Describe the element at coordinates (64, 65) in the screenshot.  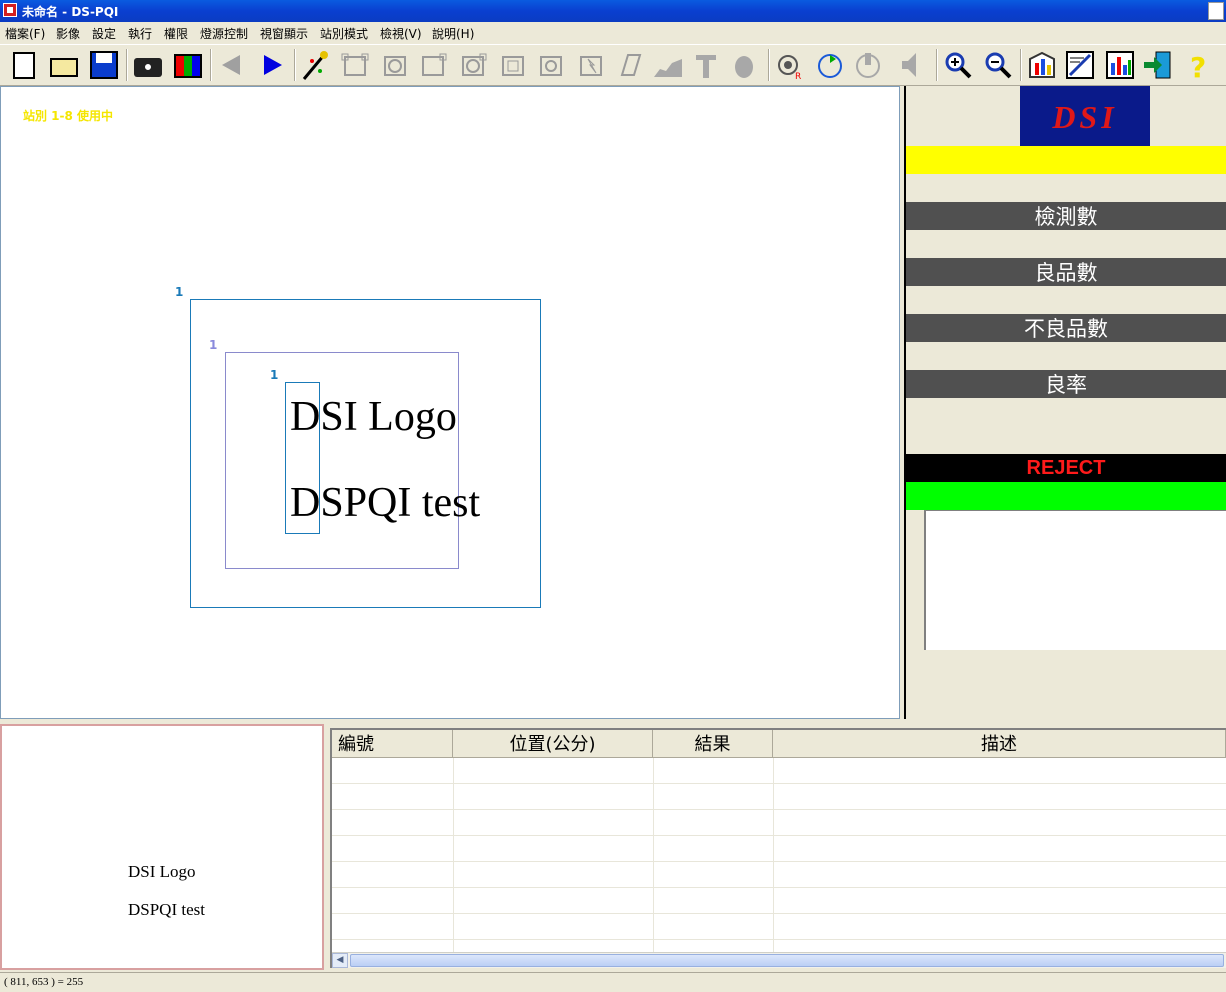
I see `open-folder-icon` at that location.